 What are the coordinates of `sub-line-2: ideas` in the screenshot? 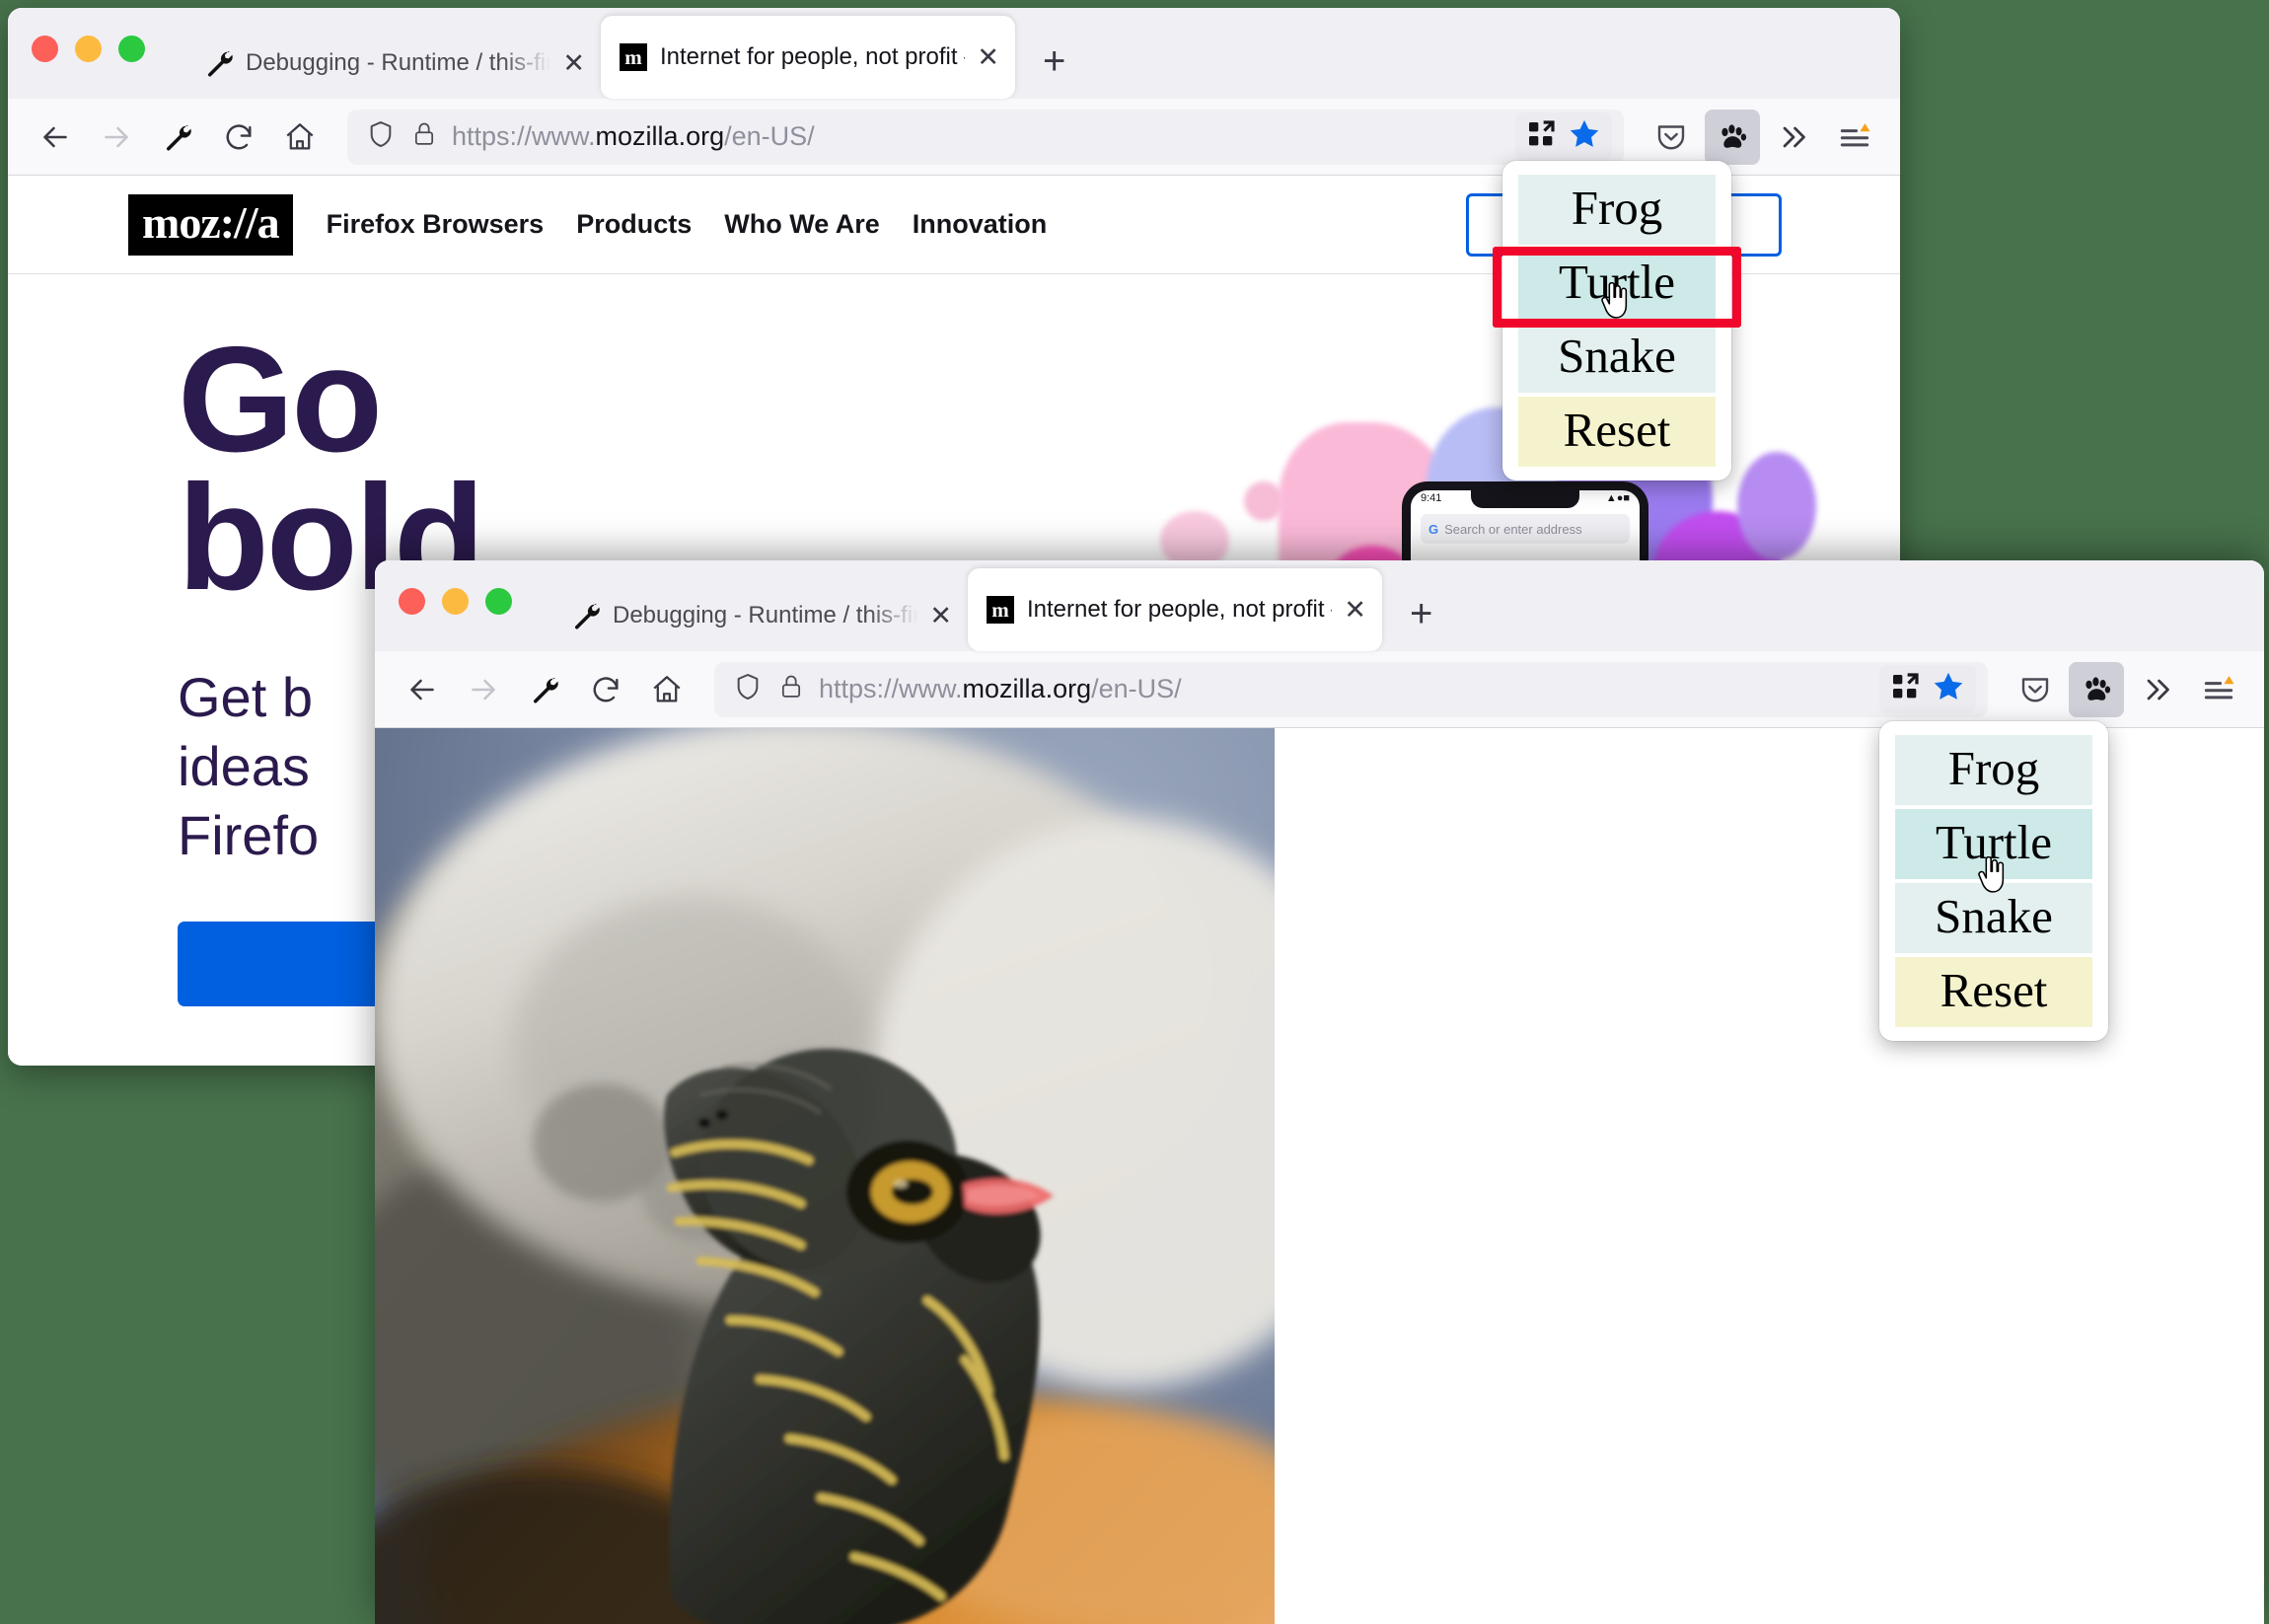 It's located at (244, 765).